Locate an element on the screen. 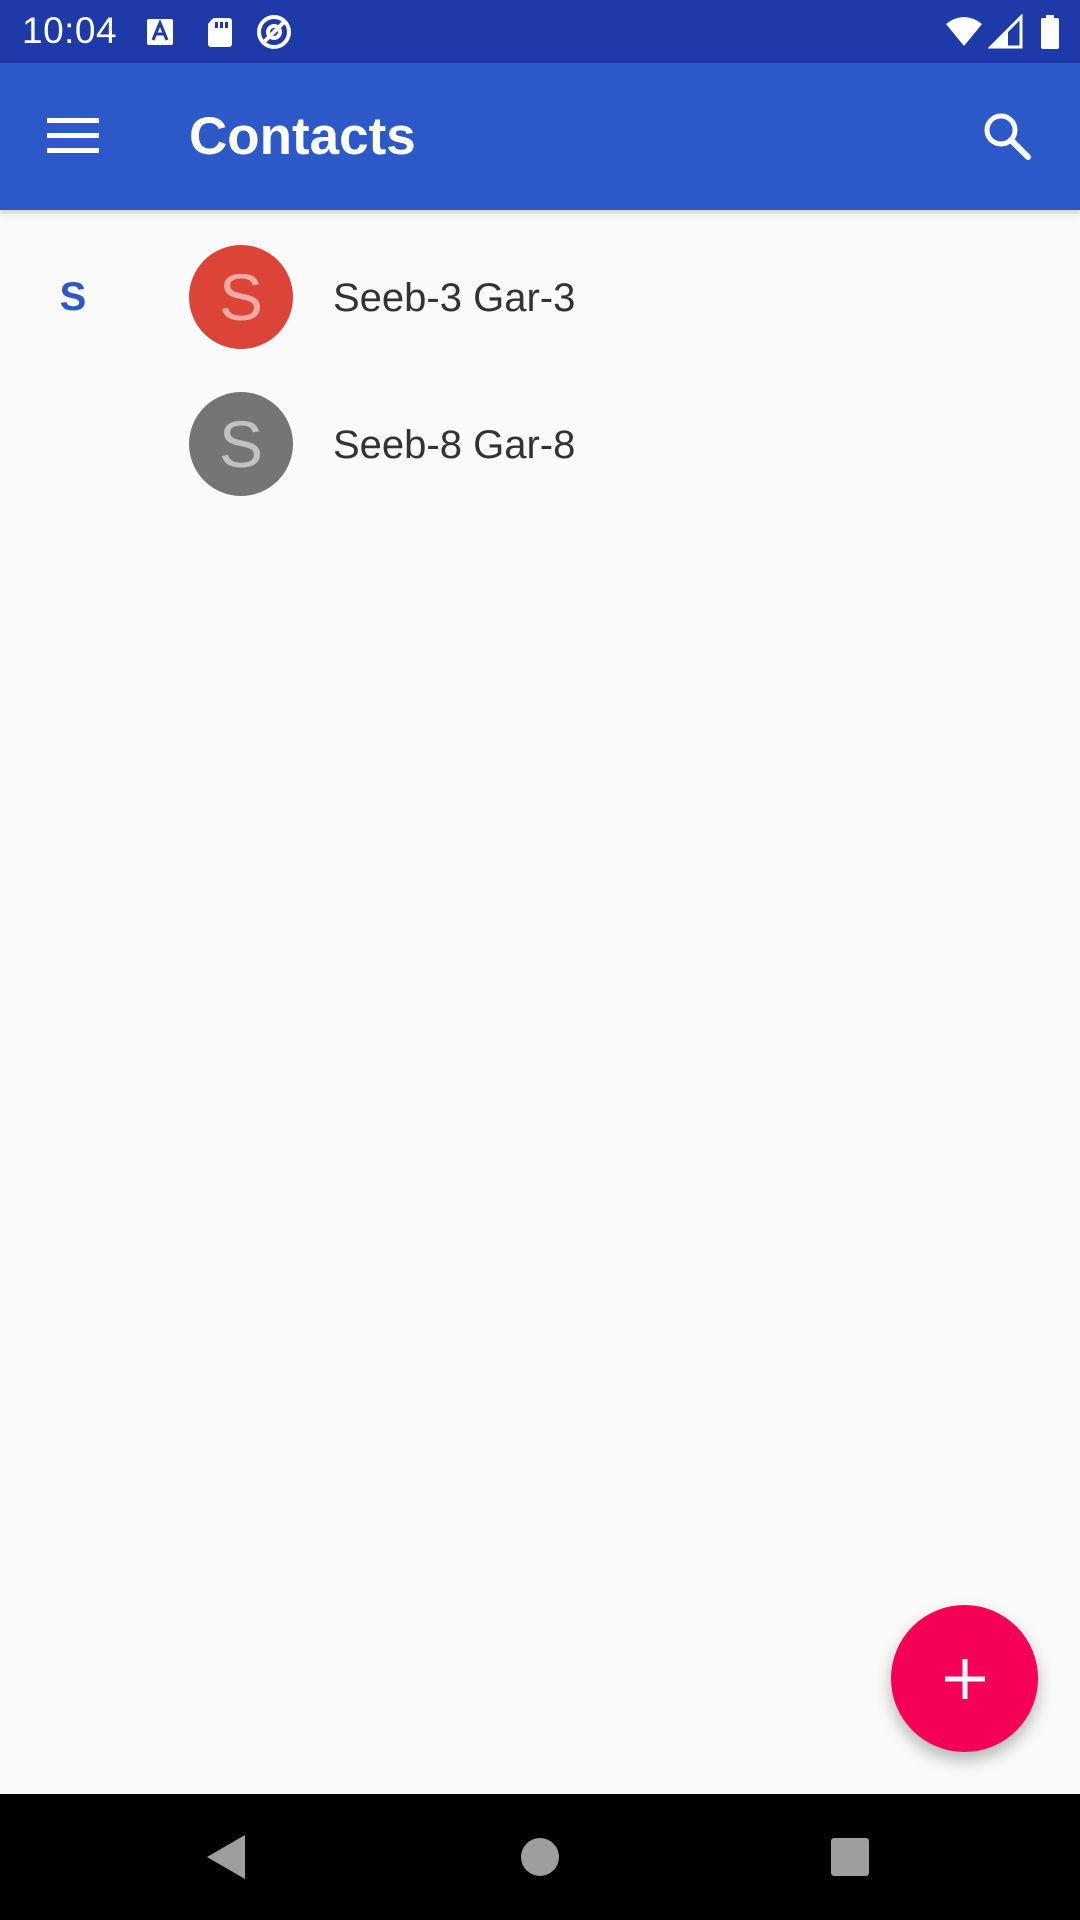 This screenshot has width=1080, height=1920. font-a-icon is located at coordinates (160, 32).